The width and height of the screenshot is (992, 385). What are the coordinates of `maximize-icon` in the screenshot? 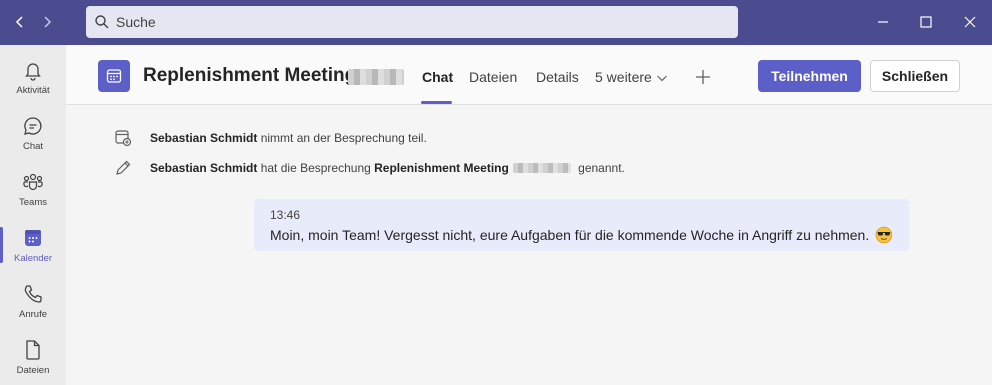 It's located at (926, 22).